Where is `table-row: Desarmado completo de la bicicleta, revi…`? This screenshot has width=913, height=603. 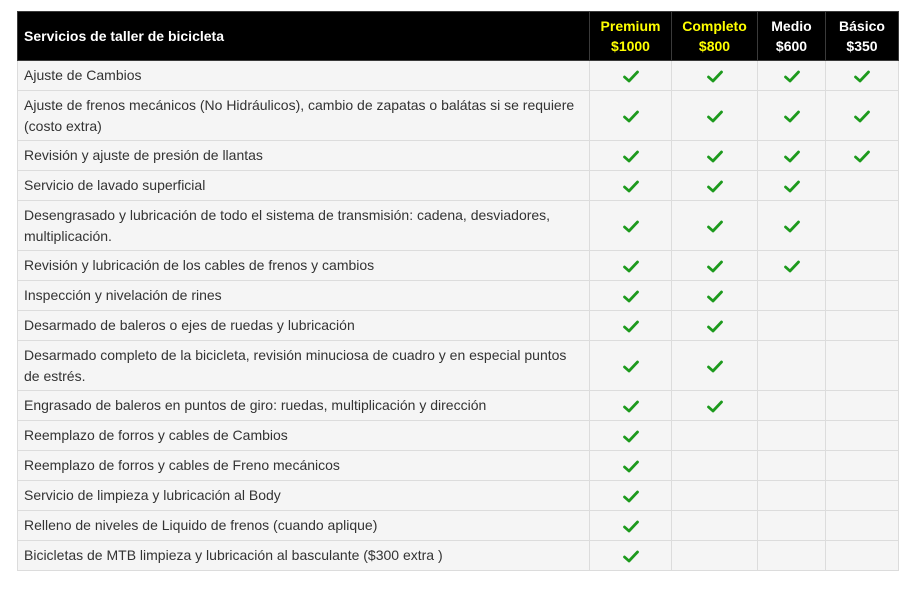 table-row: Desarmado completo de la bicicleta, revi… is located at coordinates (458, 365).